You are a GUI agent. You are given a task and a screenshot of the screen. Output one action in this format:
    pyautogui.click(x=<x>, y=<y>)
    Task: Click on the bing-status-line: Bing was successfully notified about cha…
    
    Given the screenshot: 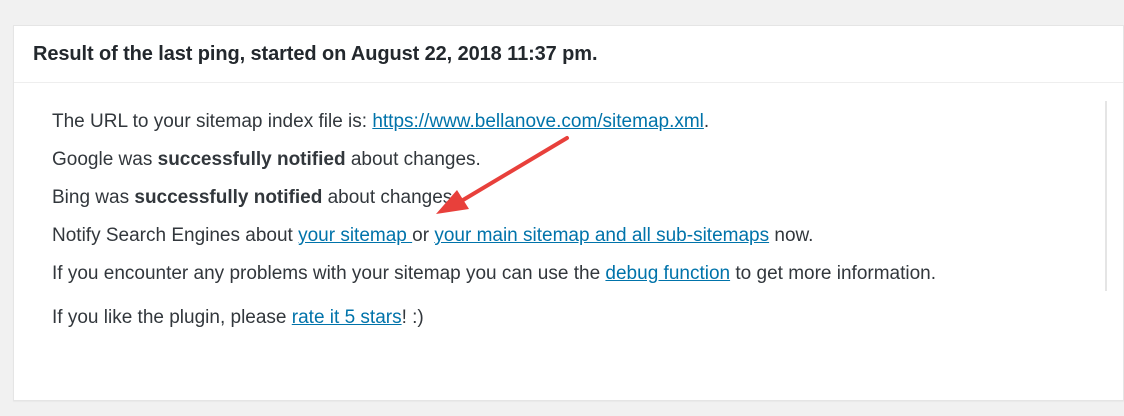 What is the action you would take?
    pyautogui.click(x=587, y=198)
    